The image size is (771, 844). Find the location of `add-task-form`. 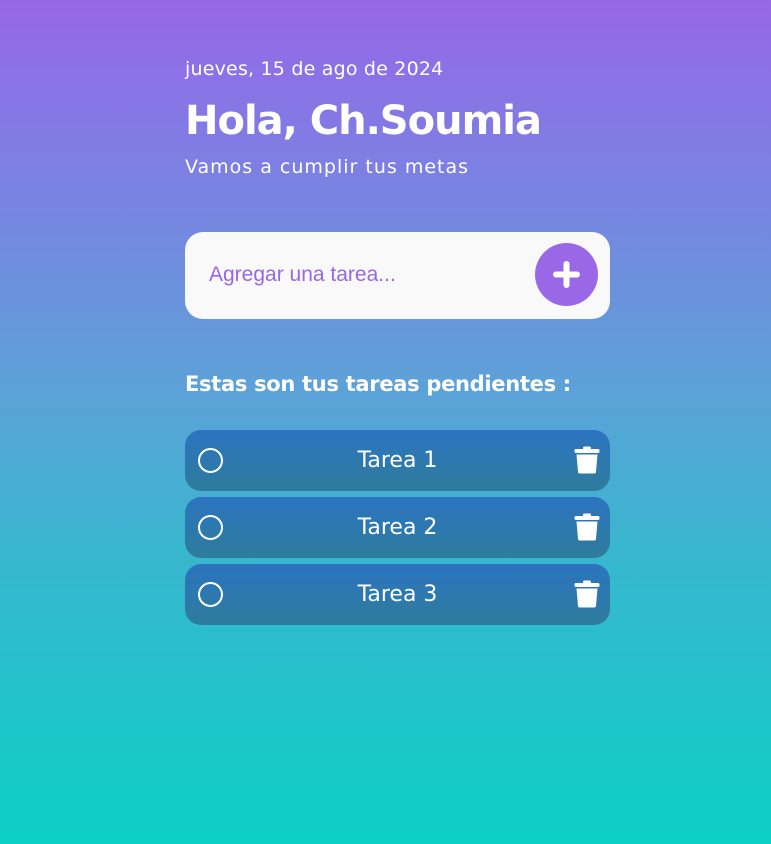

add-task-form is located at coordinates (397, 275).